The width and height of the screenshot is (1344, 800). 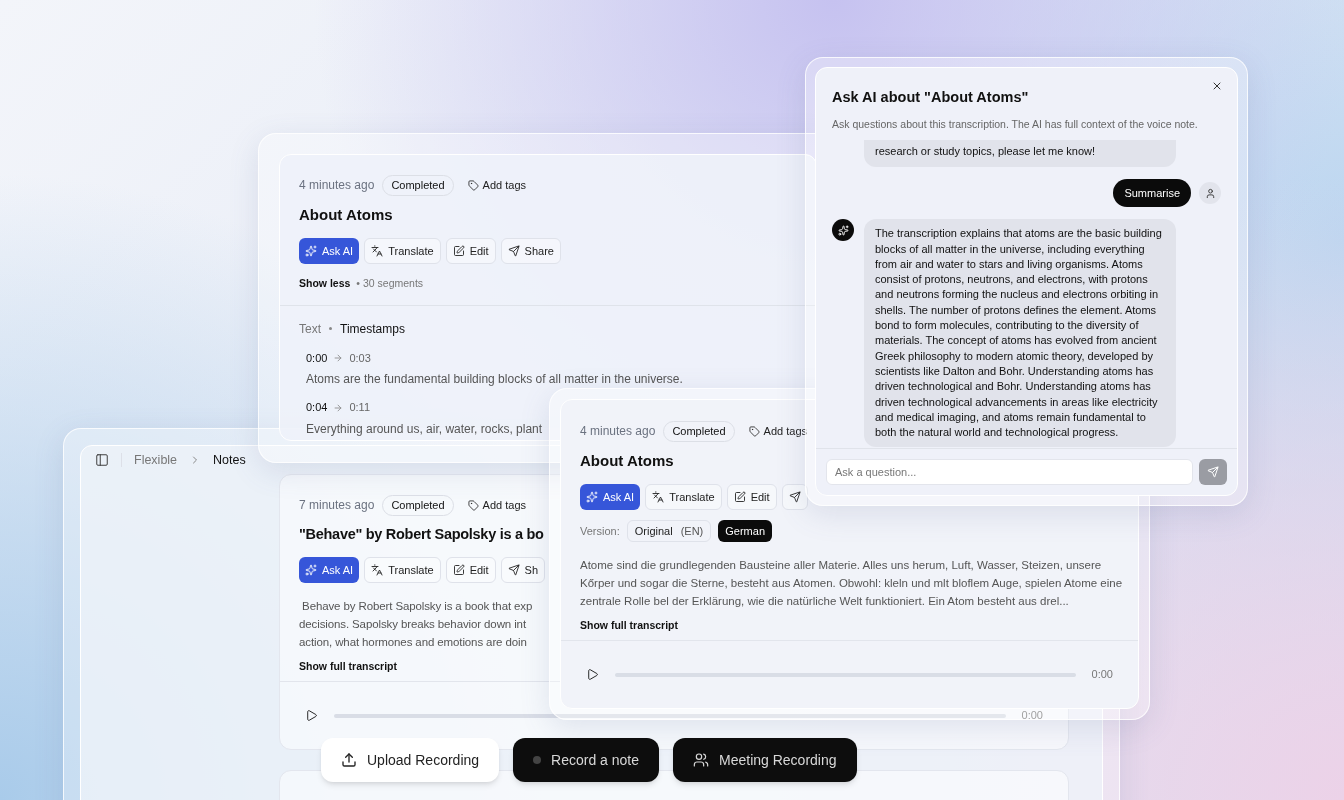 I want to click on dialog-subtitle: Ask questions about this transcription. The AI has full context of the voice note., so click(x=1015, y=124).